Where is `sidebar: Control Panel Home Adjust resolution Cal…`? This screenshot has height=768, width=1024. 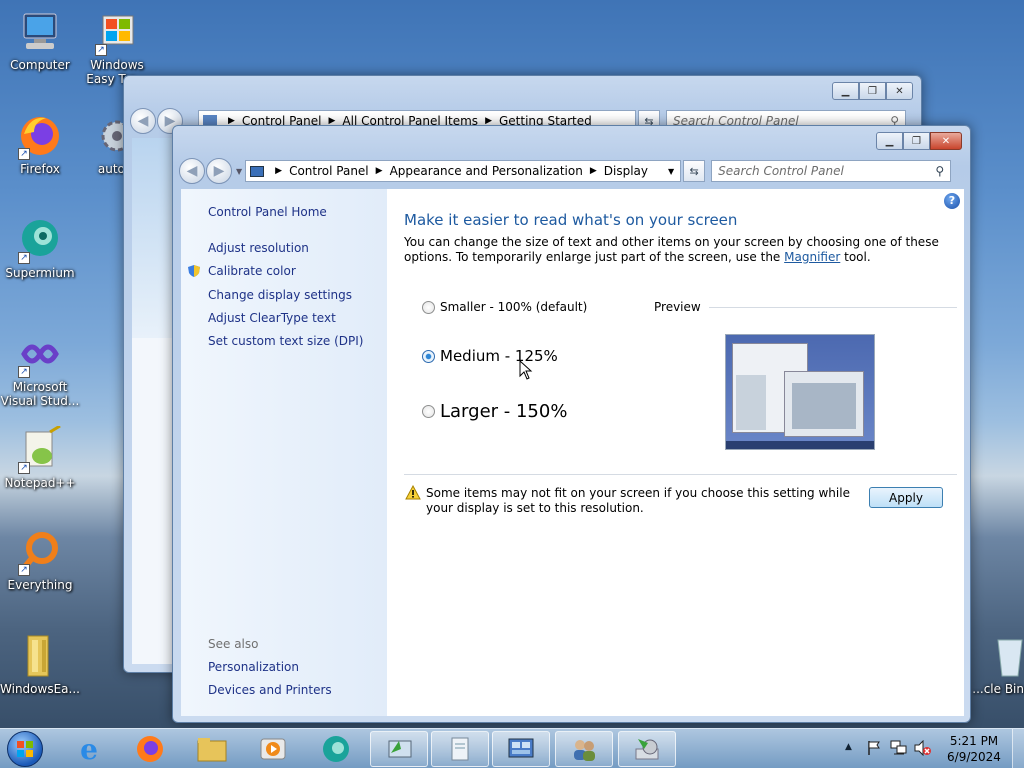
sidebar: Control Panel Home Adjust resolution Cal… is located at coordinates (284, 452).